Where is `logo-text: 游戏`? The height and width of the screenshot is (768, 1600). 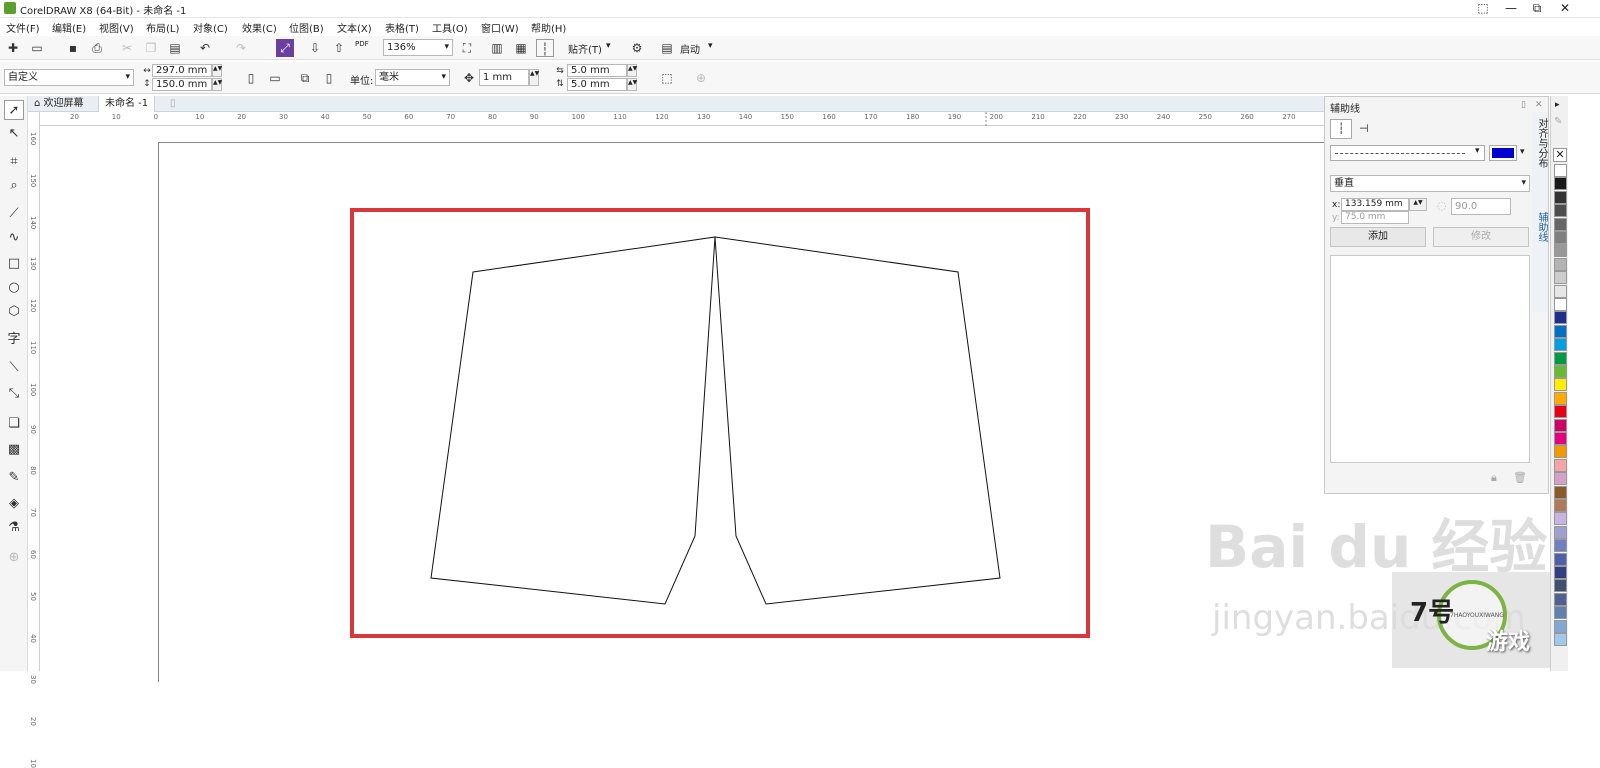 logo-text: 游戏 is located at coordinates (1508, 642).